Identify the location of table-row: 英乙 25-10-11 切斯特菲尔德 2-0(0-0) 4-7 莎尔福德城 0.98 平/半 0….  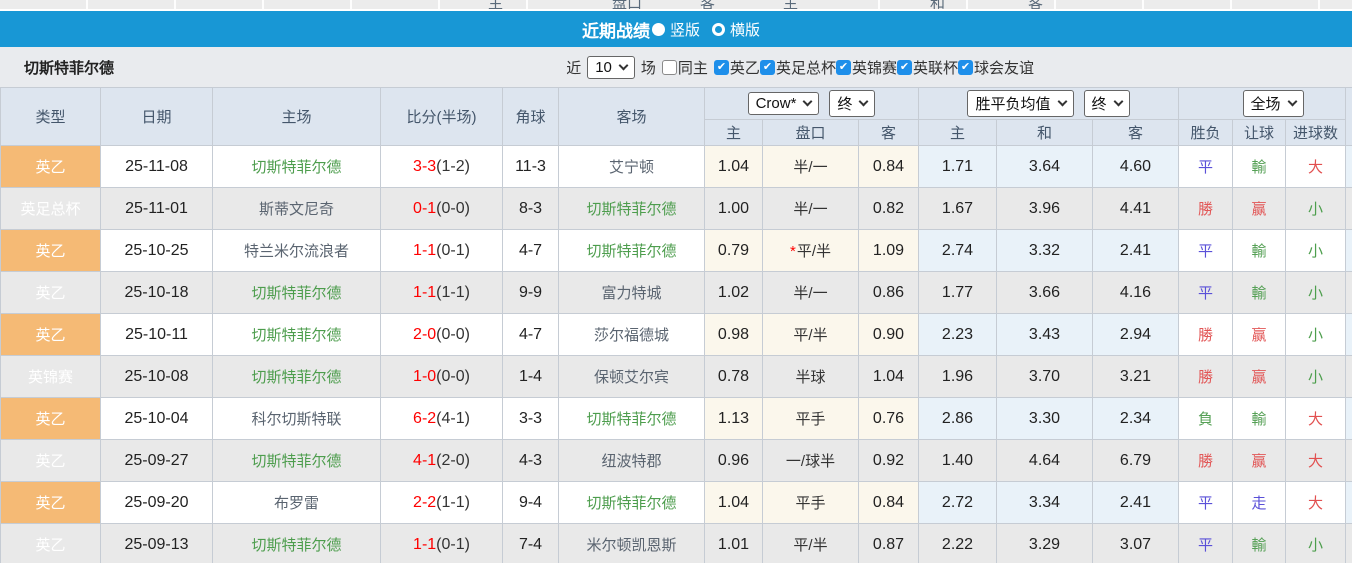
(676, 334).